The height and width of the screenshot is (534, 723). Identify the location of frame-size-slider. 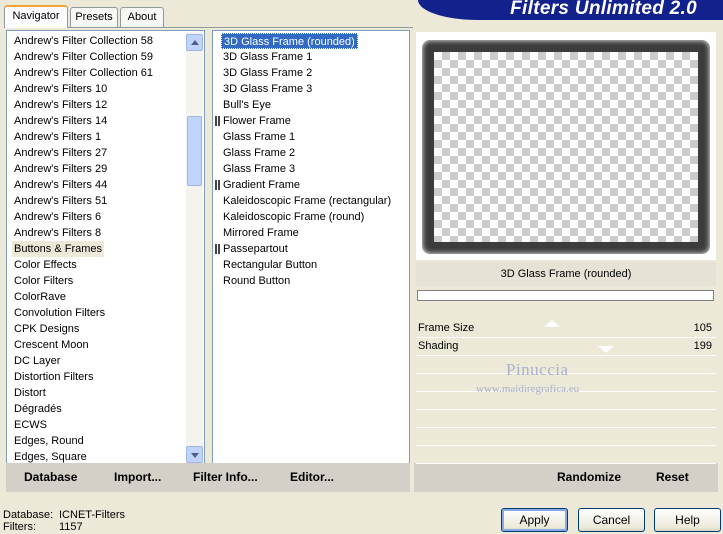
(565, 325).